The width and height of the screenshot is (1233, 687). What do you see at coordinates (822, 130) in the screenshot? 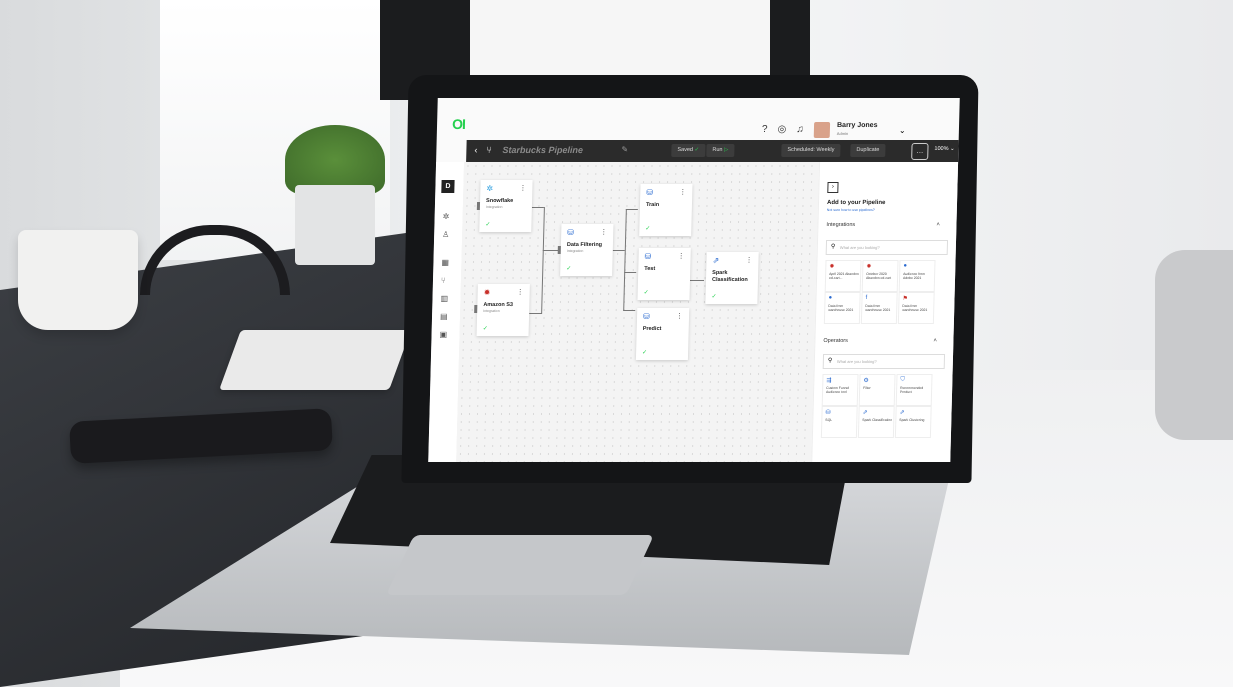
I see `avatar` at bounding box center [822, 130].